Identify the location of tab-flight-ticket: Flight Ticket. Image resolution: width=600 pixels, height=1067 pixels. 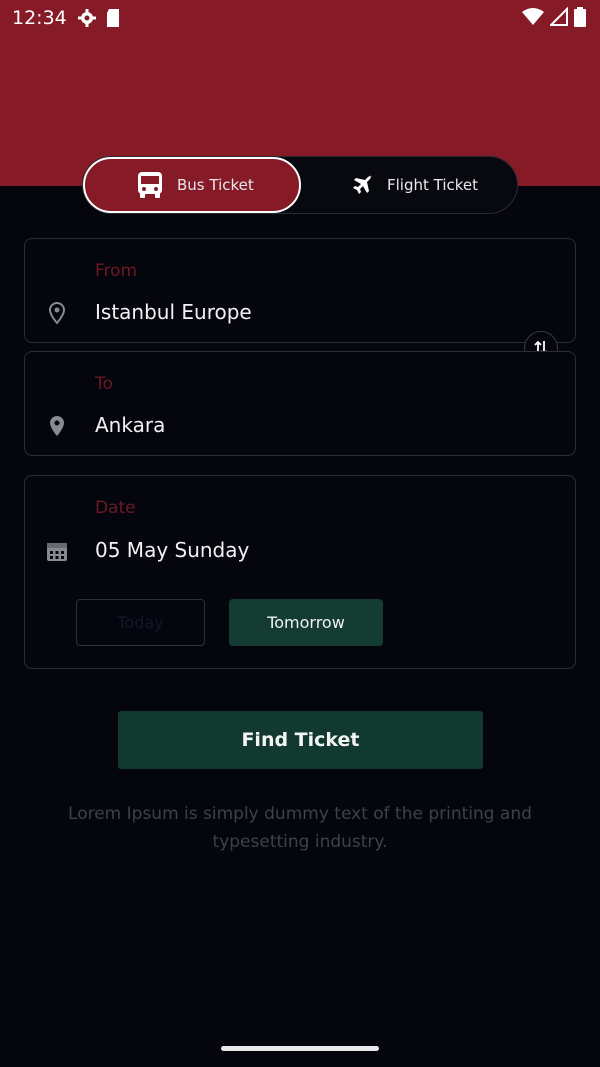
(414, 185).